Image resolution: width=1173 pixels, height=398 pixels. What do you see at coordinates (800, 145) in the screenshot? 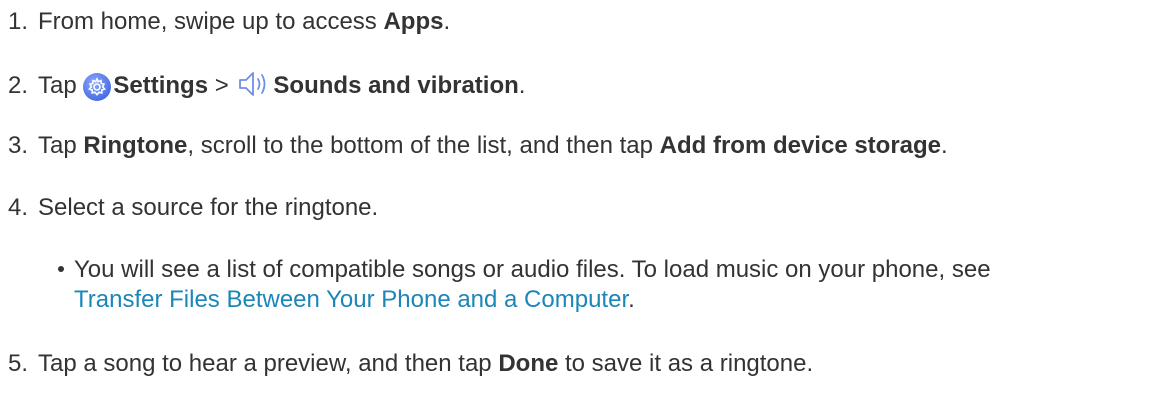
I see `add-from-device-storage-label: Add from device storage` at bounding box center [800, 145].